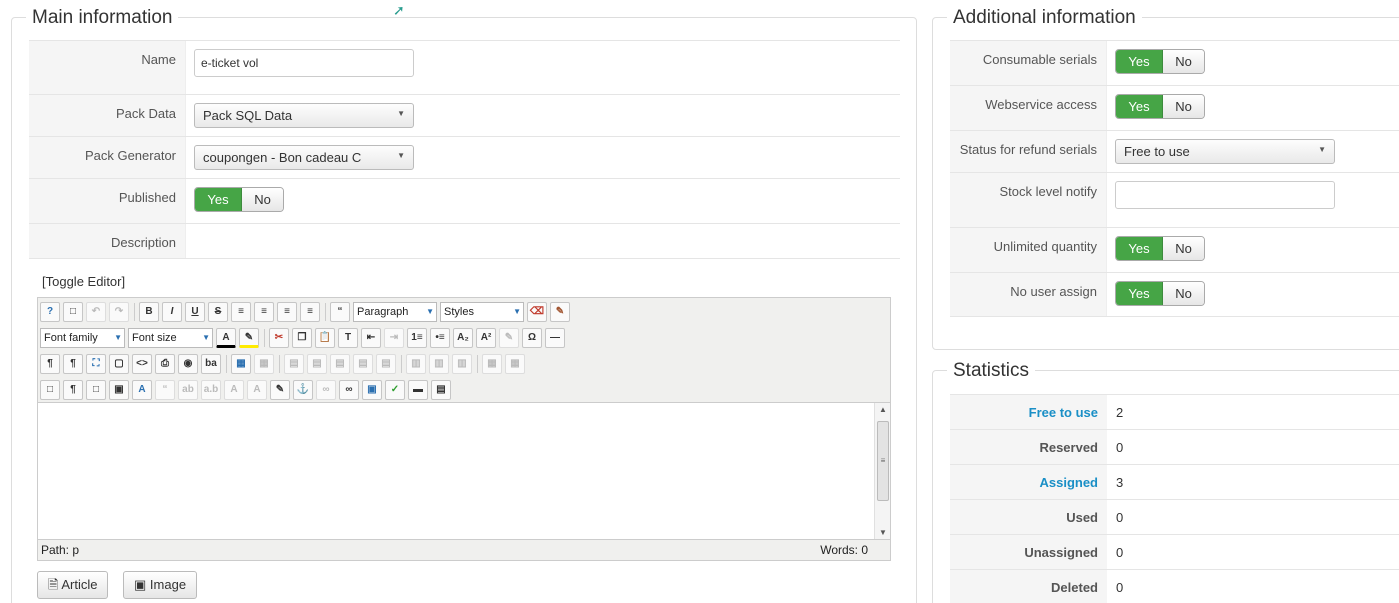 This screenshot has height=603, width=1399. Describe the element at coordinates (509, 338) in the screenshot. I see `spellcheck-icon: ✎` at that location.